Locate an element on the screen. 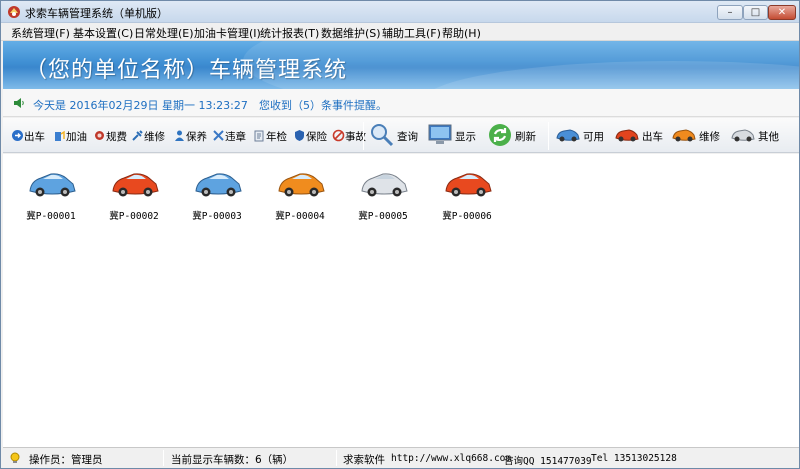  title-bar: 求索车辆管理系统（单机版） – □ ✕ is located at coordinates (400, 12).